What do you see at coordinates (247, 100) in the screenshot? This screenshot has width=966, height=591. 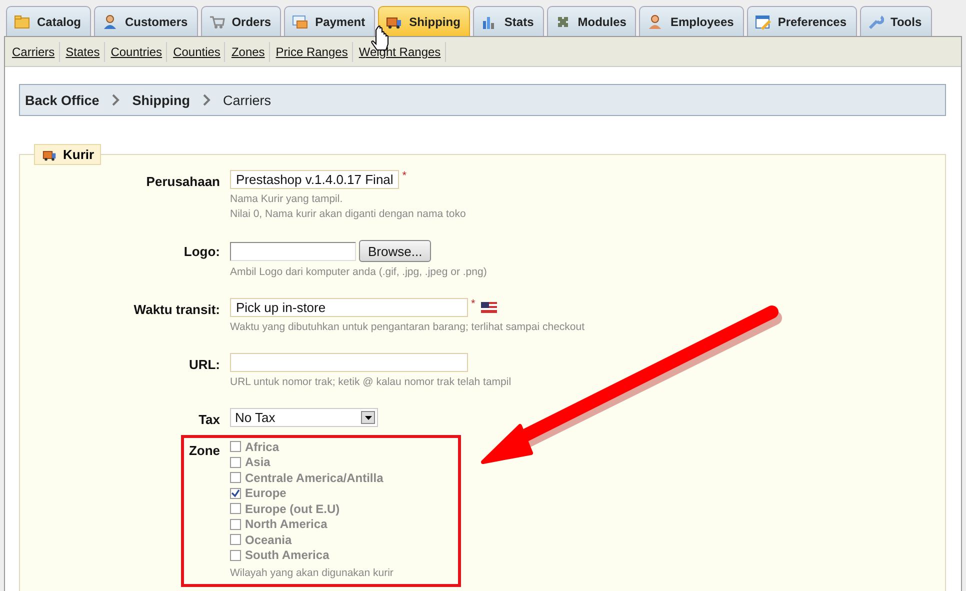 I see `breadcrumb-item: Carriers` at bounding box center [247, 100].